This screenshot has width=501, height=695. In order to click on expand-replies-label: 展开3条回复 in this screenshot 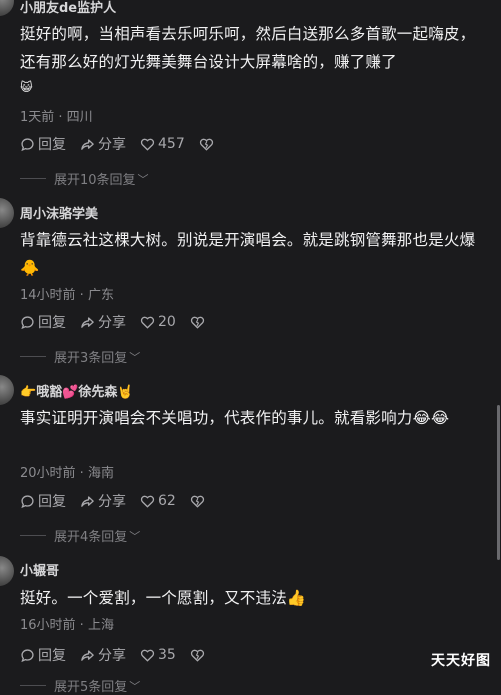, I will do `click(91, 358)`.